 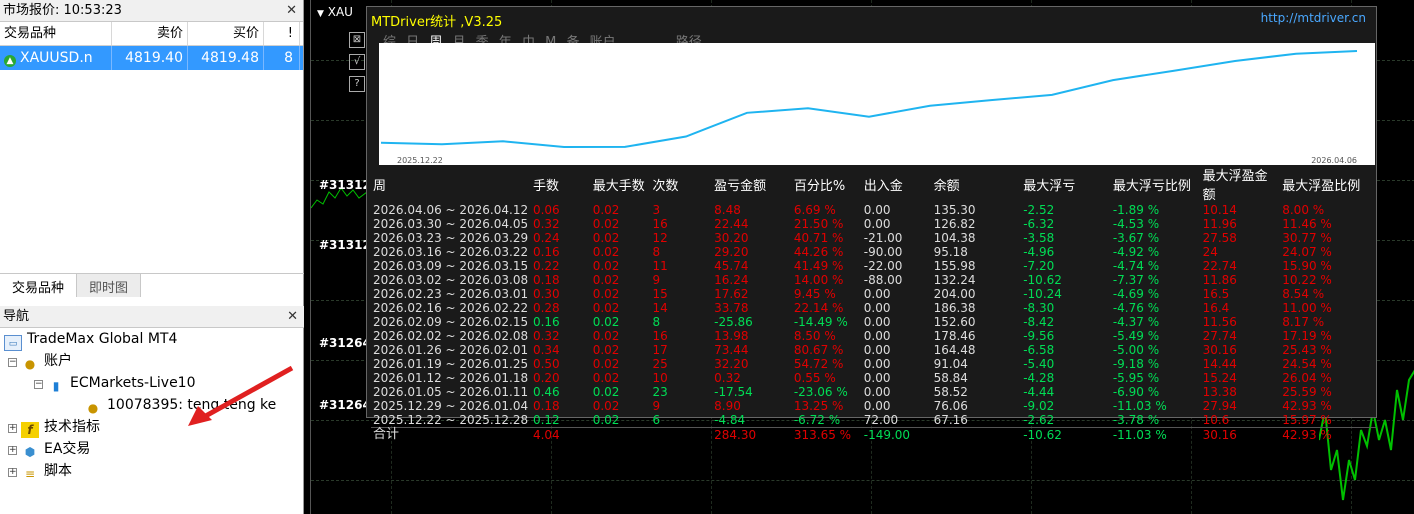 What do you see at coordinates (1307, 420) in the screenshot?
I see `table-cell: 15.97 %` at bounding box center [1307, 420].